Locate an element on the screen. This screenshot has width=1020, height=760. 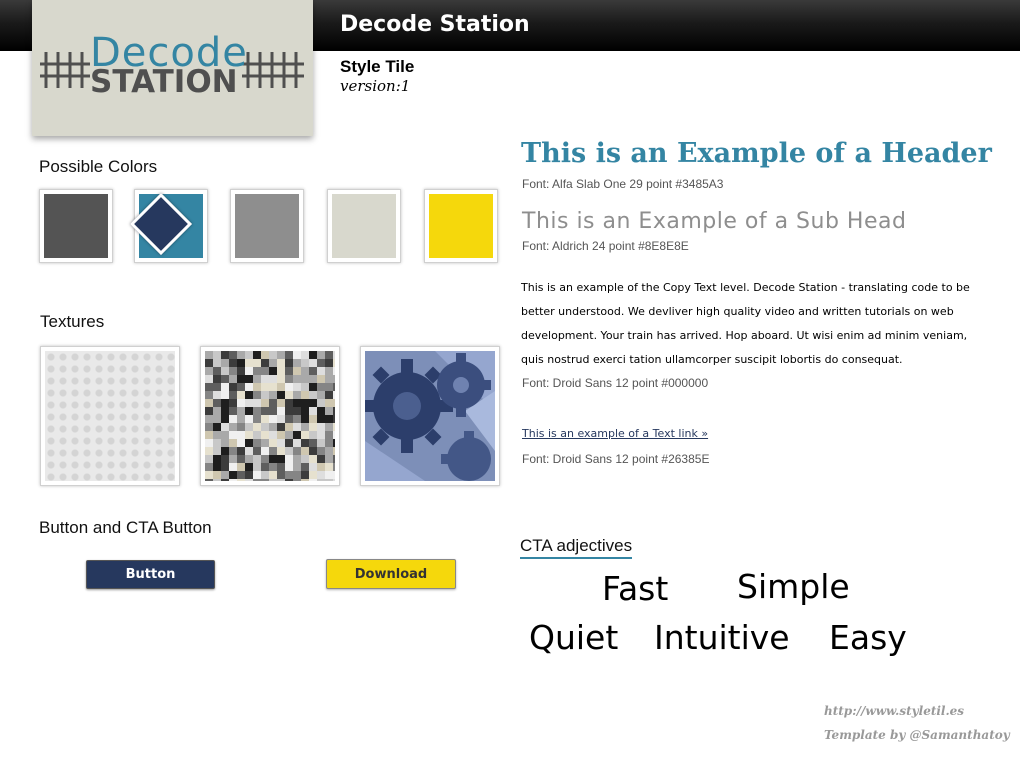
primary-button: Button is located at coordinates (150, 574).